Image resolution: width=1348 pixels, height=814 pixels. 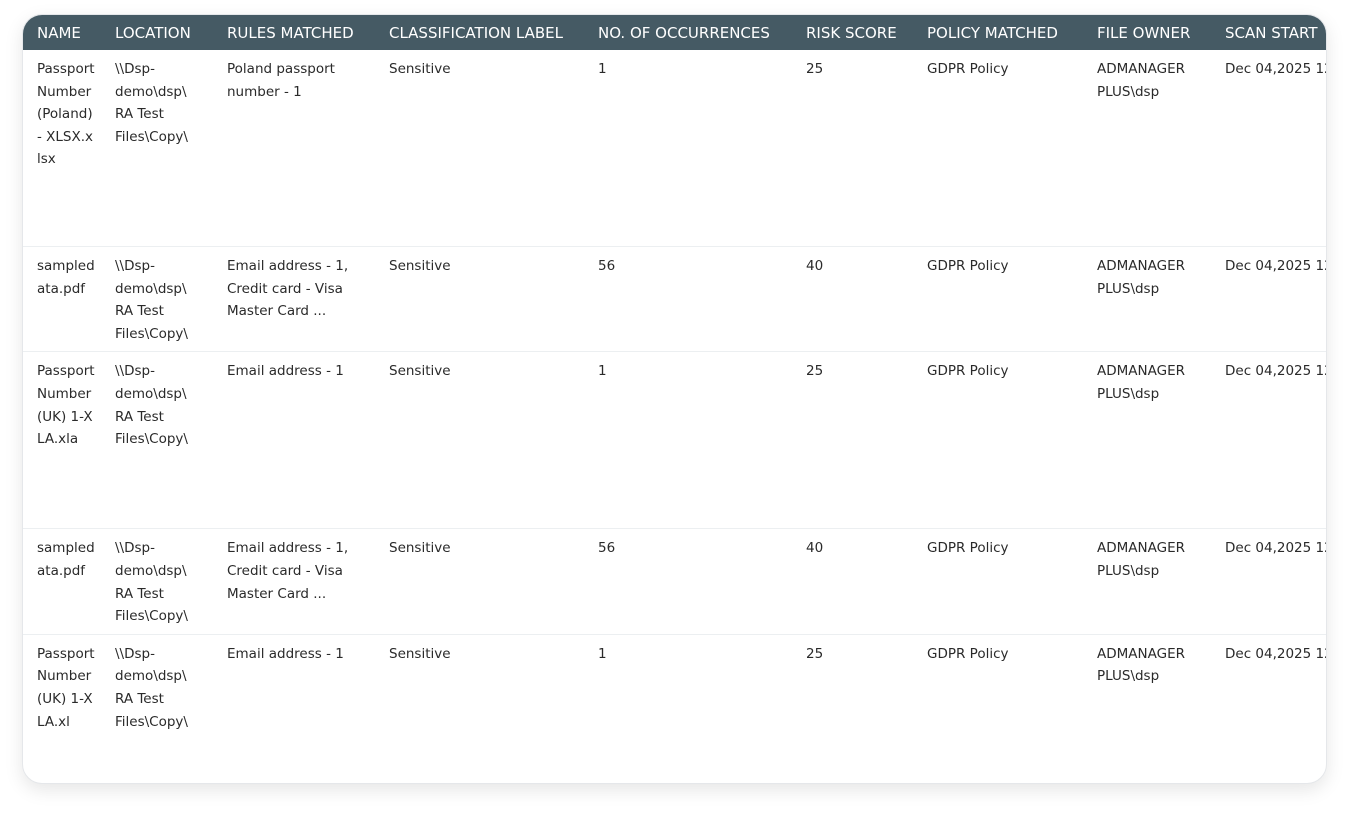 What do you see at coordinates (62, 32) in the screenshot?
I see `column-header-name: NAME` at bounding box center [62, 32].